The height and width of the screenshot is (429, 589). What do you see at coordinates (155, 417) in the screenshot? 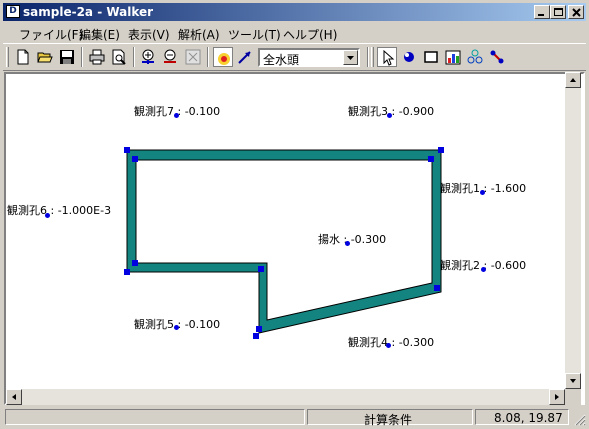
I see `status-panel-message` at bounding box center [155, 417].